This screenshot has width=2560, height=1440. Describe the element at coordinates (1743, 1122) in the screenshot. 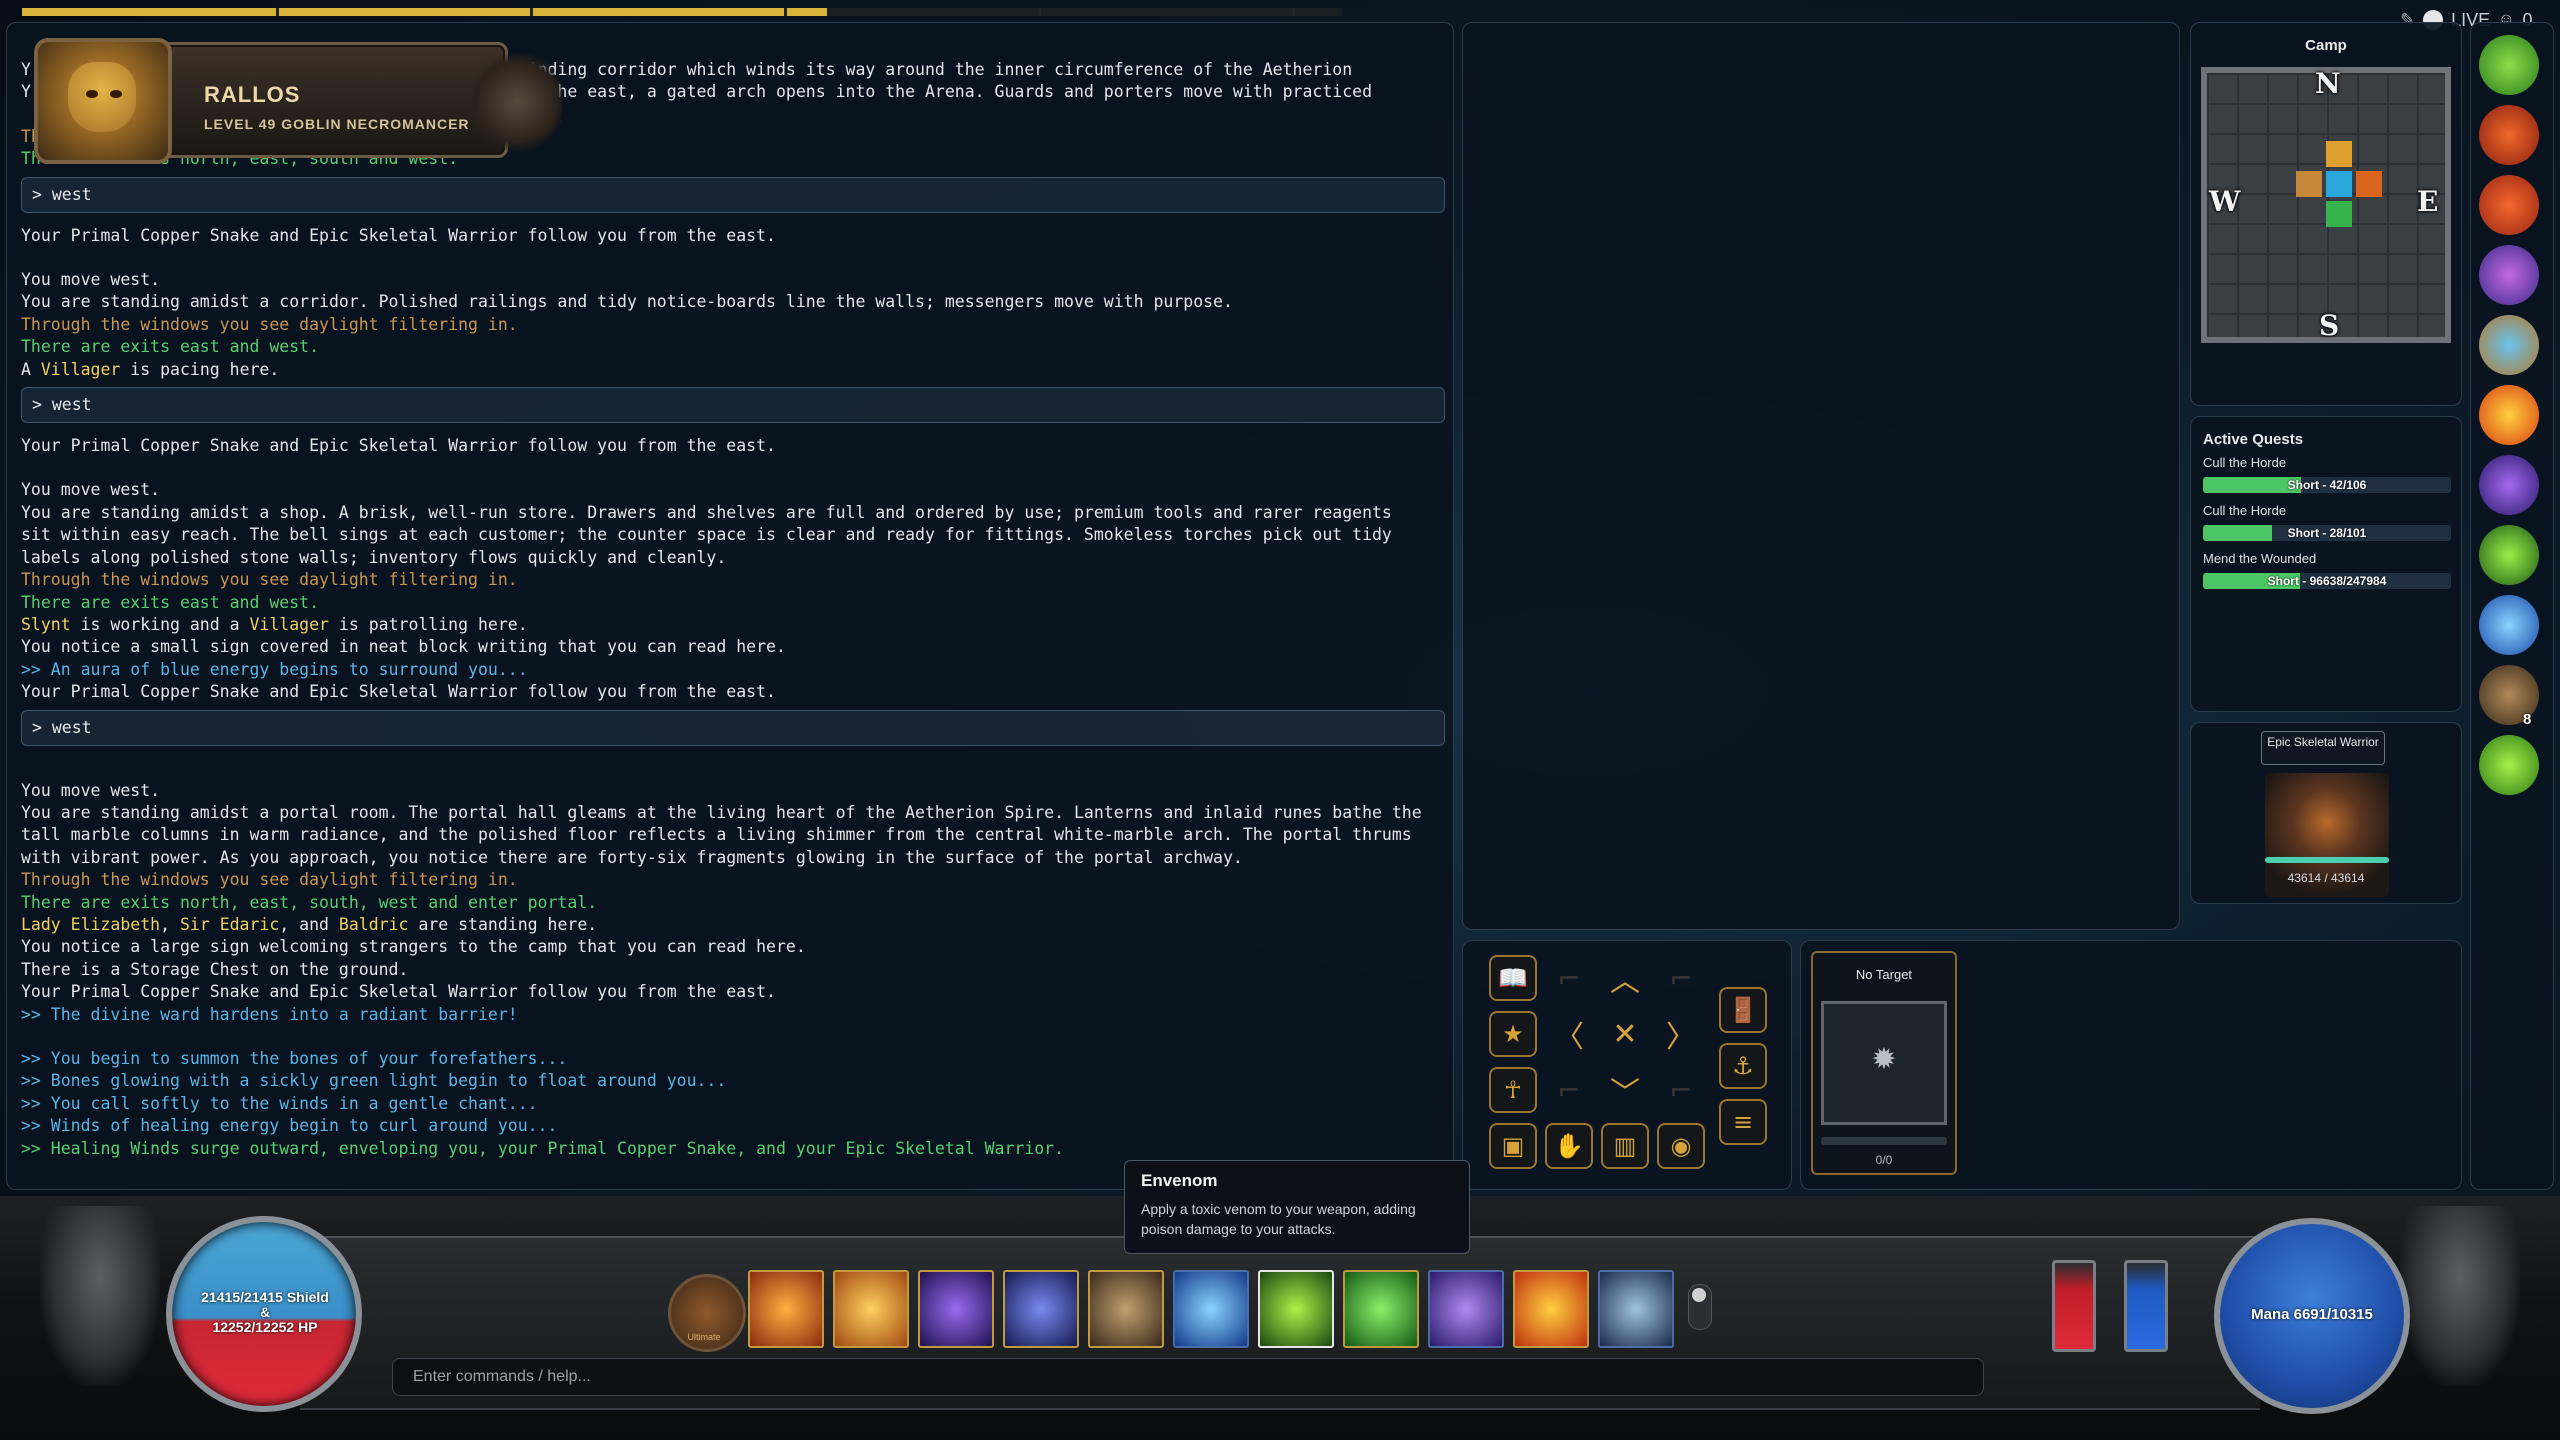

I see `menu-icon: ≡` at that location.